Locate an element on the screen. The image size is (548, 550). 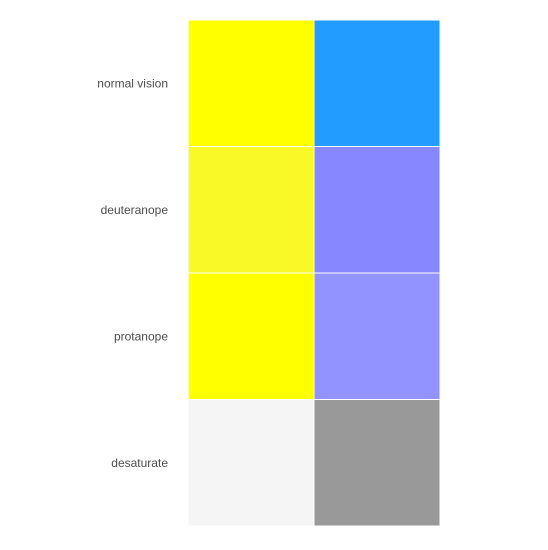
row-label-protanope: protanope is located at coordinates (141, 336).